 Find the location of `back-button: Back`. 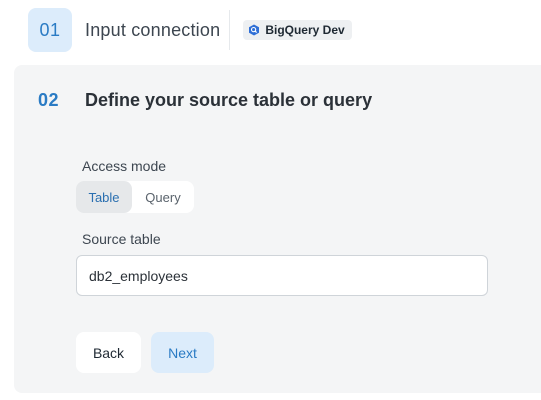

back-button: Back is located at coordinates (108, 352).